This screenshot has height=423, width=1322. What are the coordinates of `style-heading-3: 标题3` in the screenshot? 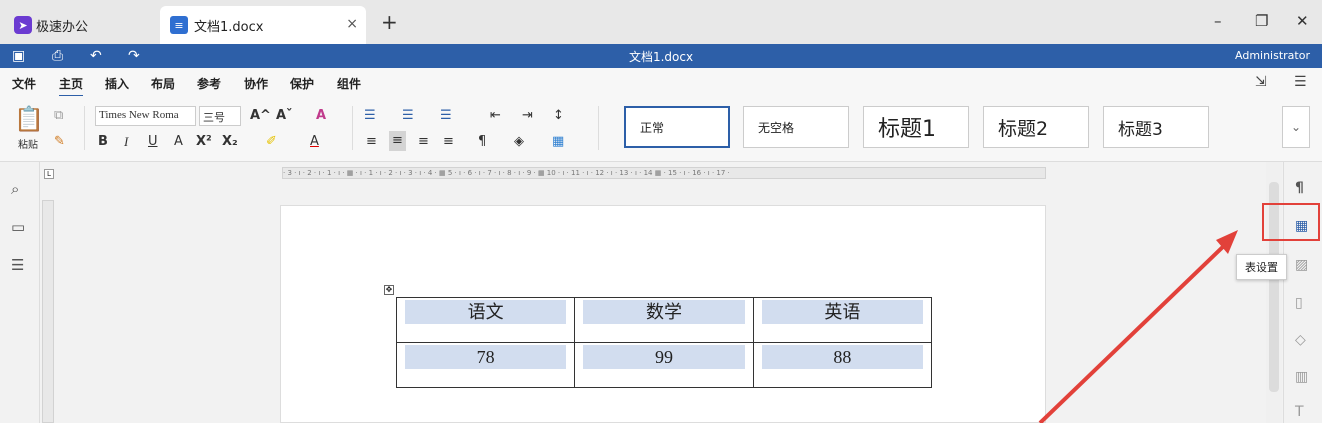 It's located at (1156, 127).